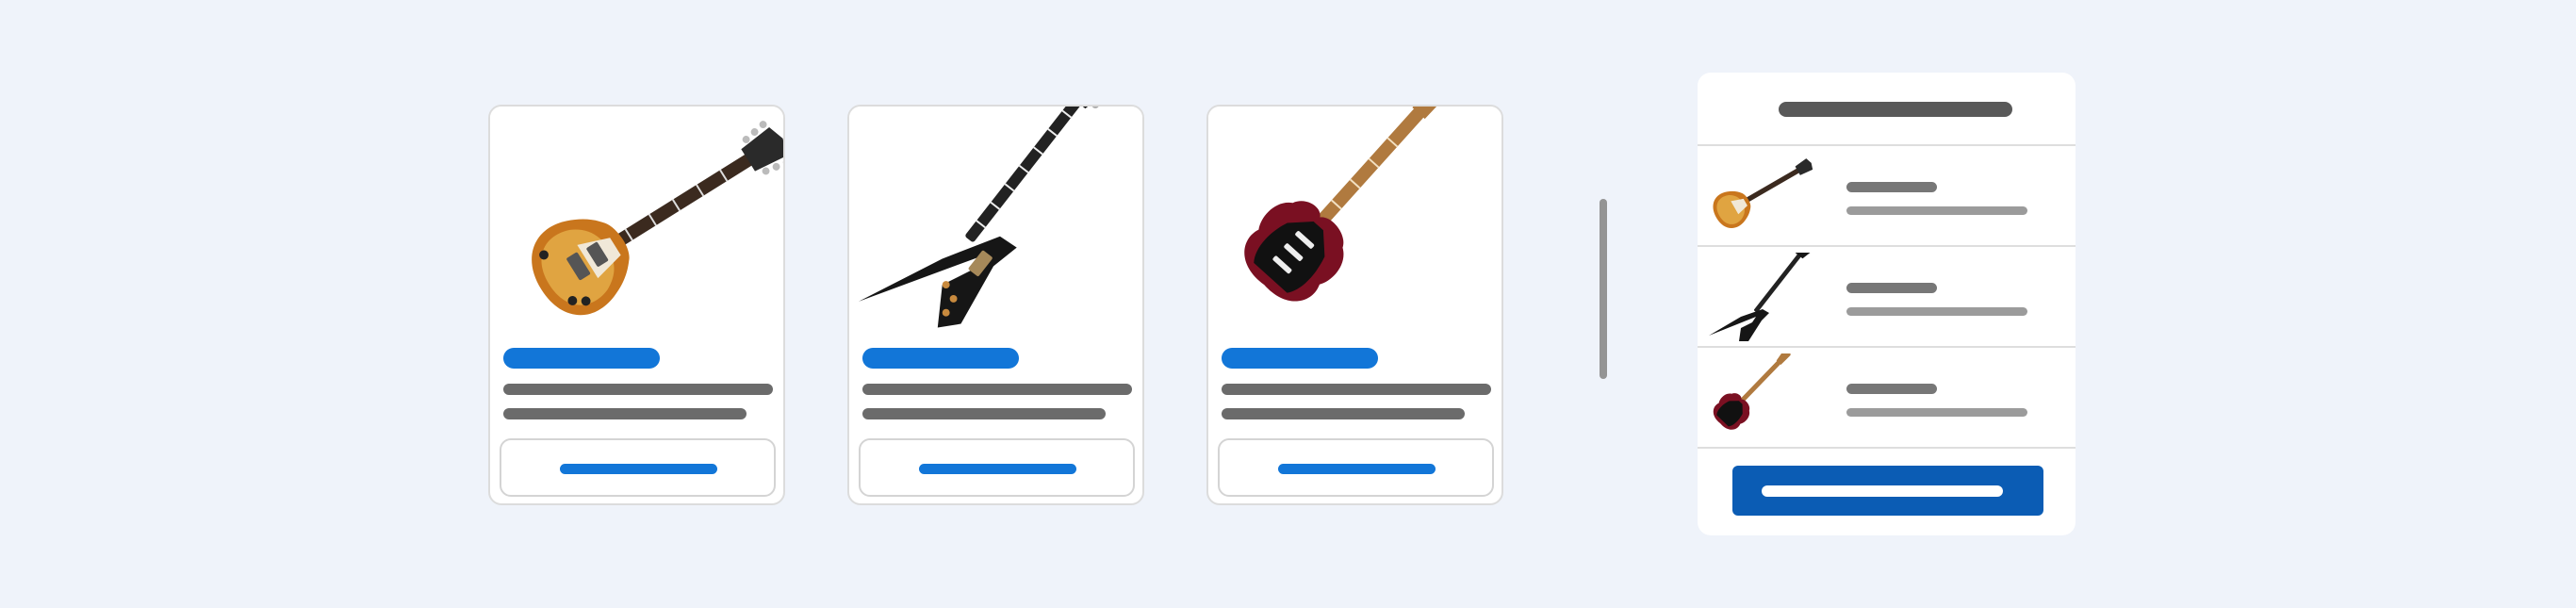 The width and height of the screenshot is (2576, 608). What do you see at coordinates (1882, 491) in the screenshot?
I see `checkout-label-placeholder` at bounding box center [1882, 491].